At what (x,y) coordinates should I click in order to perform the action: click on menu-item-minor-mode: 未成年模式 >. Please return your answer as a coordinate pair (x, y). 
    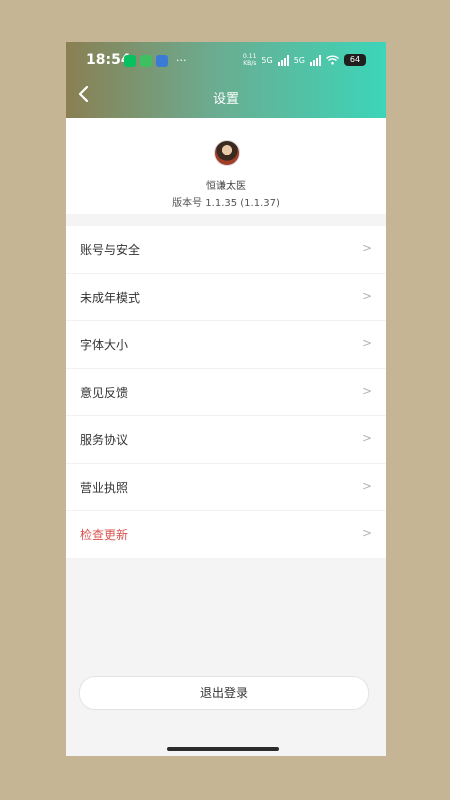
    Looking at the image, I should click on (226, 297).